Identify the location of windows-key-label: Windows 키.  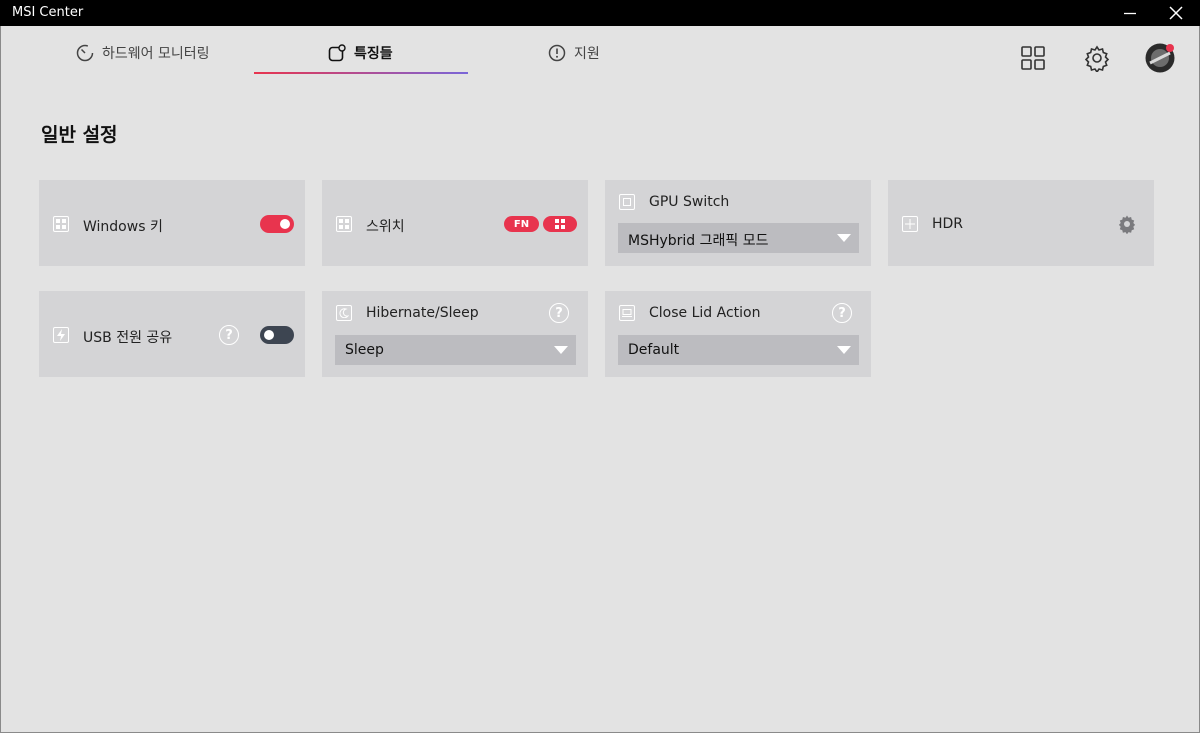
(123, 227).